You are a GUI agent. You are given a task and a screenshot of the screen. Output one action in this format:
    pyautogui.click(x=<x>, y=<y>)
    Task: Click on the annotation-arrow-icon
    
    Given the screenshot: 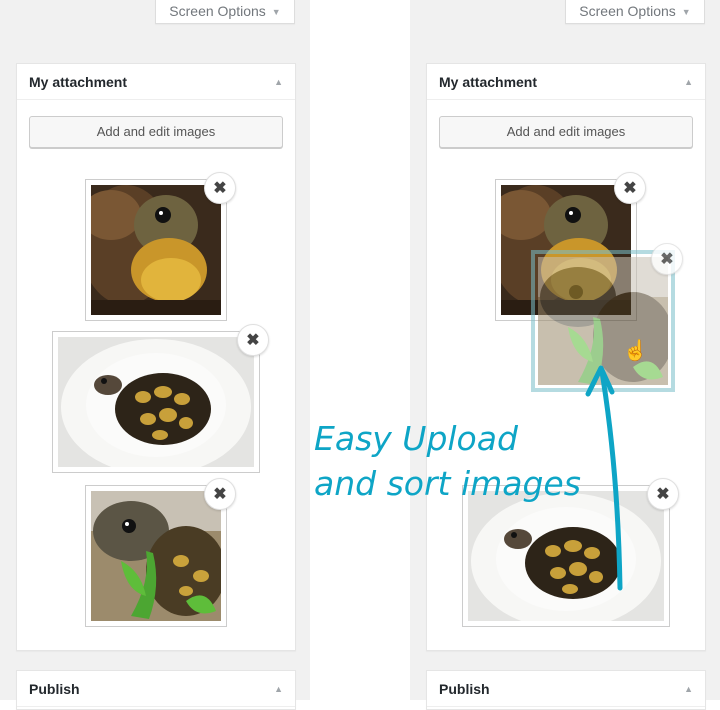 What is the action you would take?
    pyautogui.click(x=604, y=478)
    